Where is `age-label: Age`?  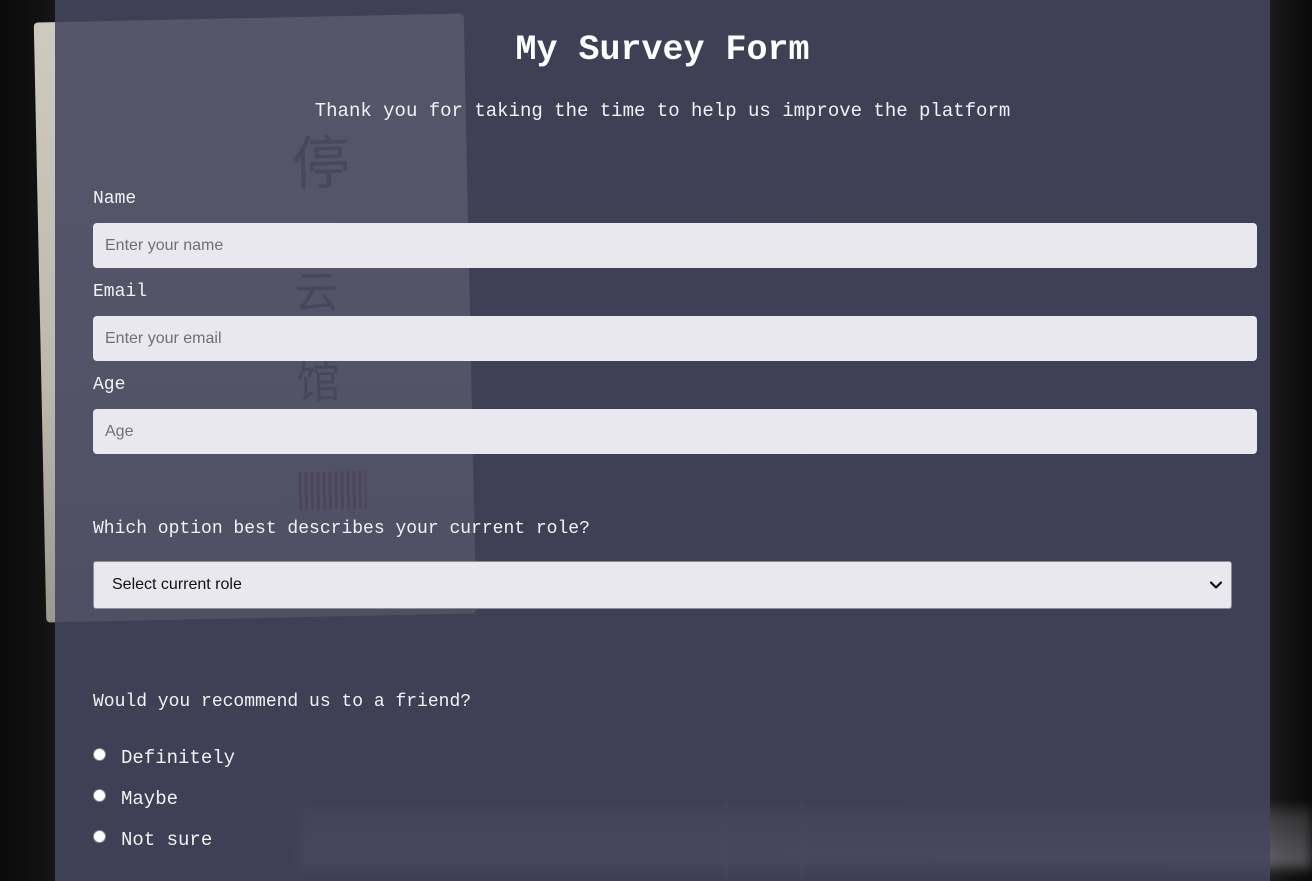 age-label: Age is located at coordinates (109, 385).